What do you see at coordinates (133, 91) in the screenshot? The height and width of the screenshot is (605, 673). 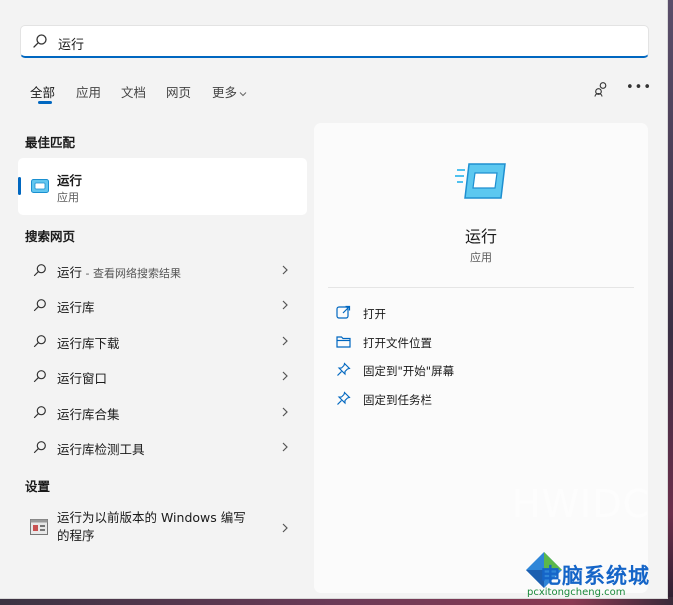 I see `tab-documents: 文档` at bounding box center [133, 91].